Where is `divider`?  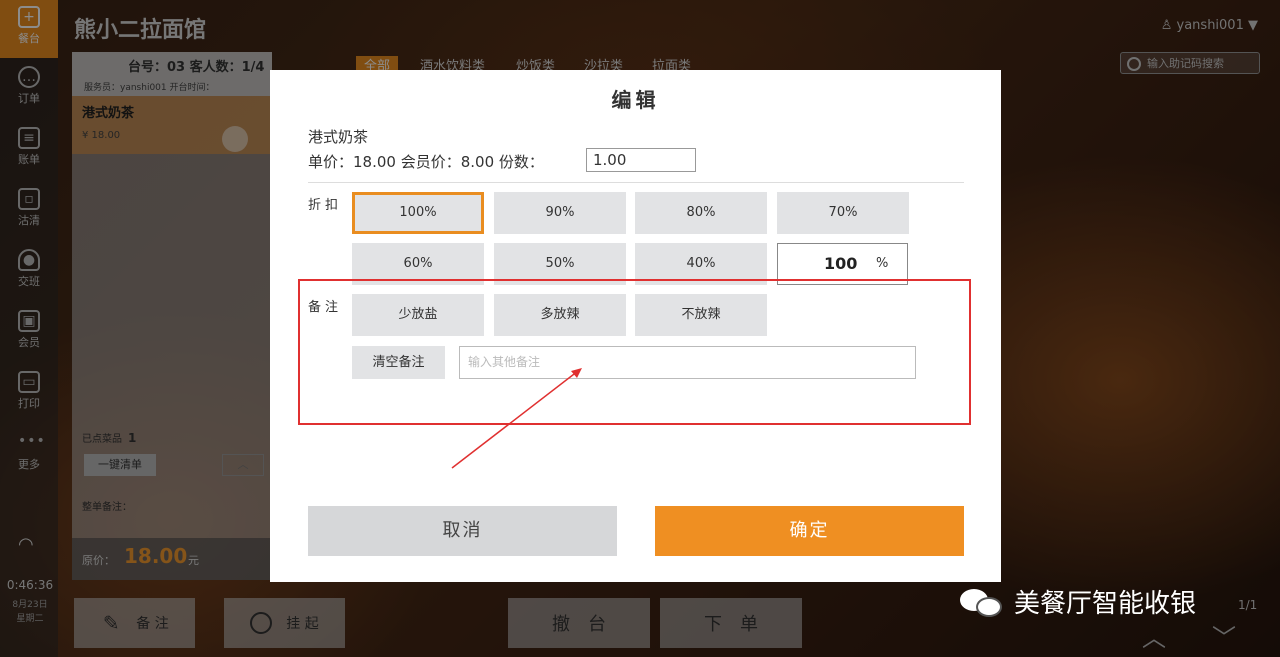 divider is located at coordinates (636, 182).